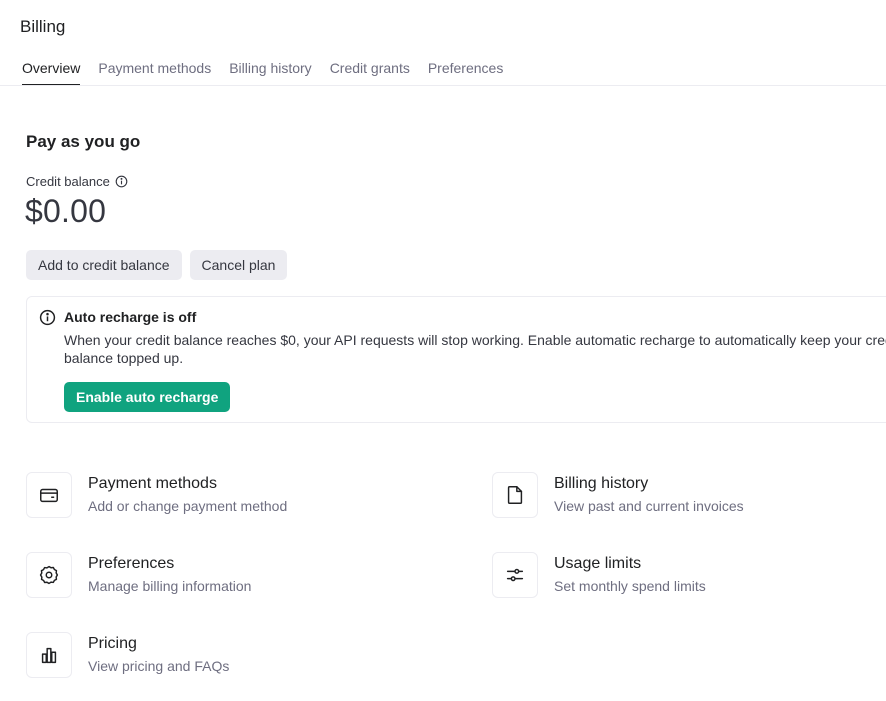 The image size is (886, 701). What do you see at coordinates (443, 85) in the screenshot?
I see `tabs-divider` at bounding box center [443, 85].